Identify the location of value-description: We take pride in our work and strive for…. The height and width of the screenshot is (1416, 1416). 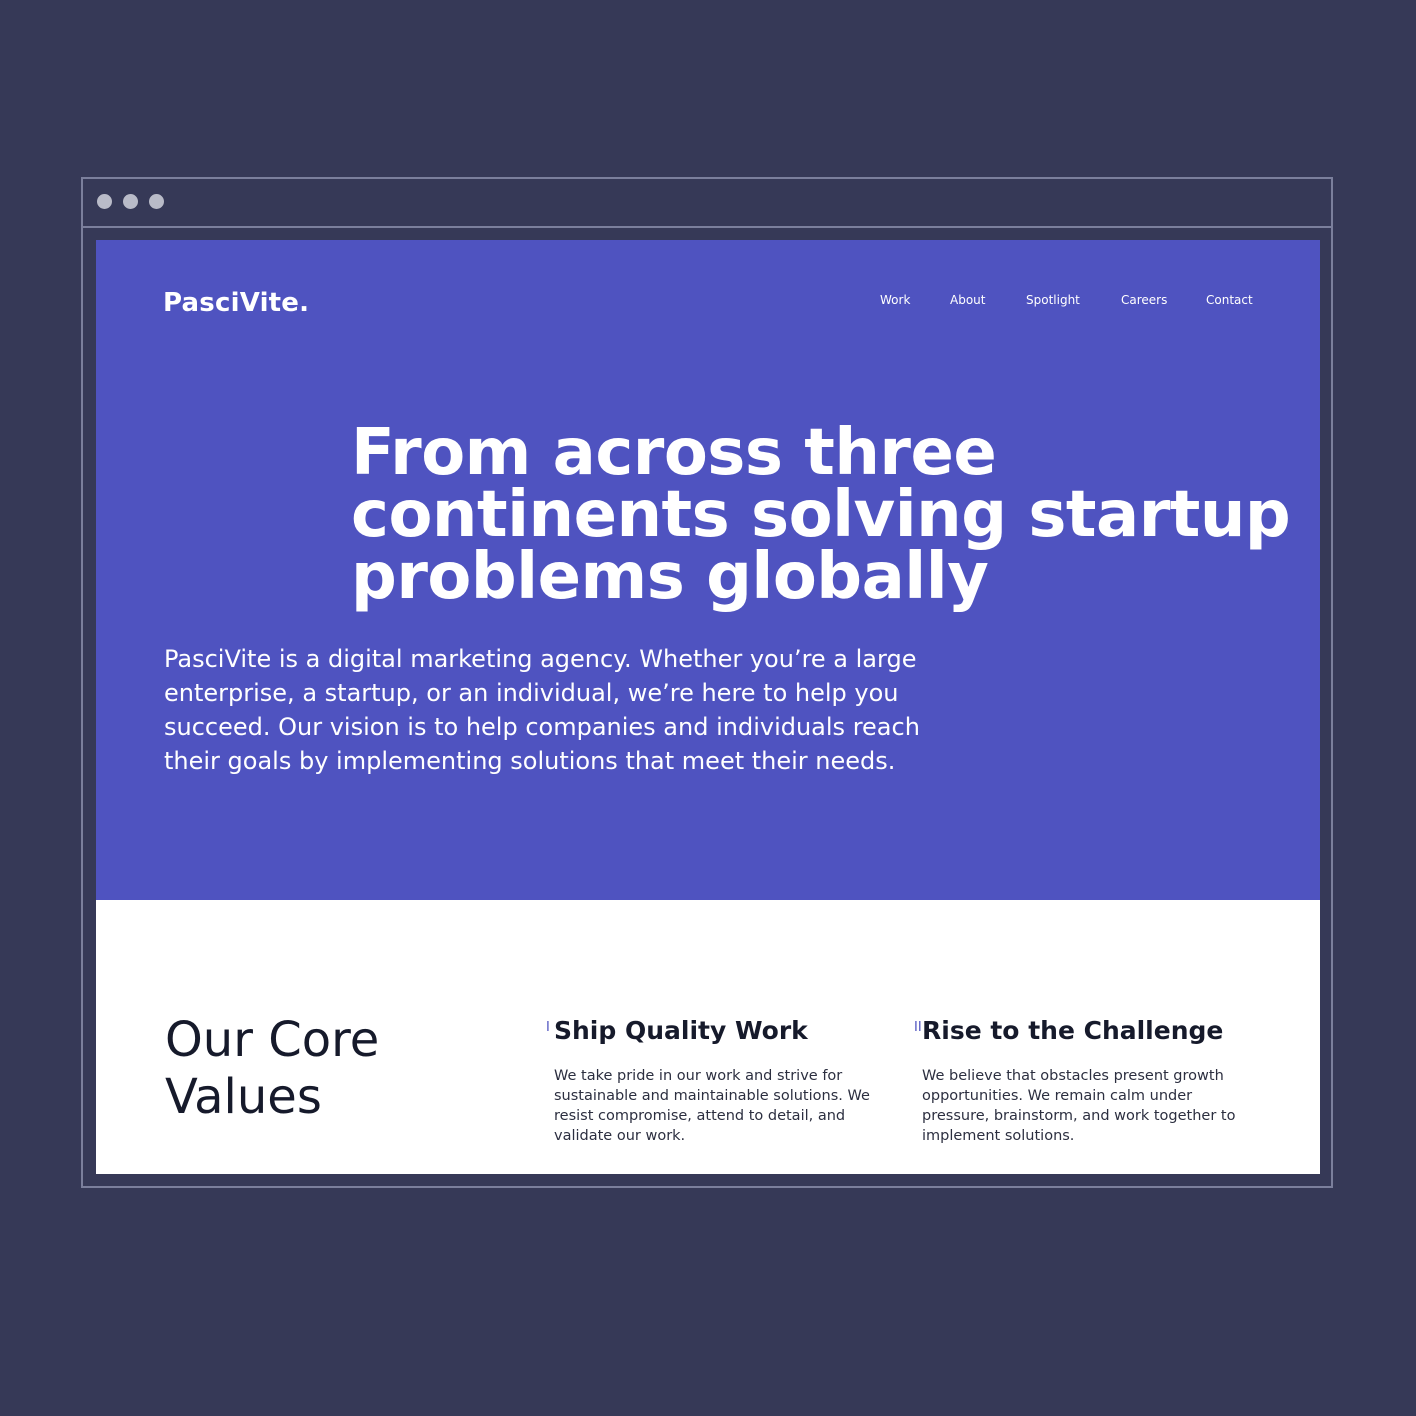
(712, 1106).